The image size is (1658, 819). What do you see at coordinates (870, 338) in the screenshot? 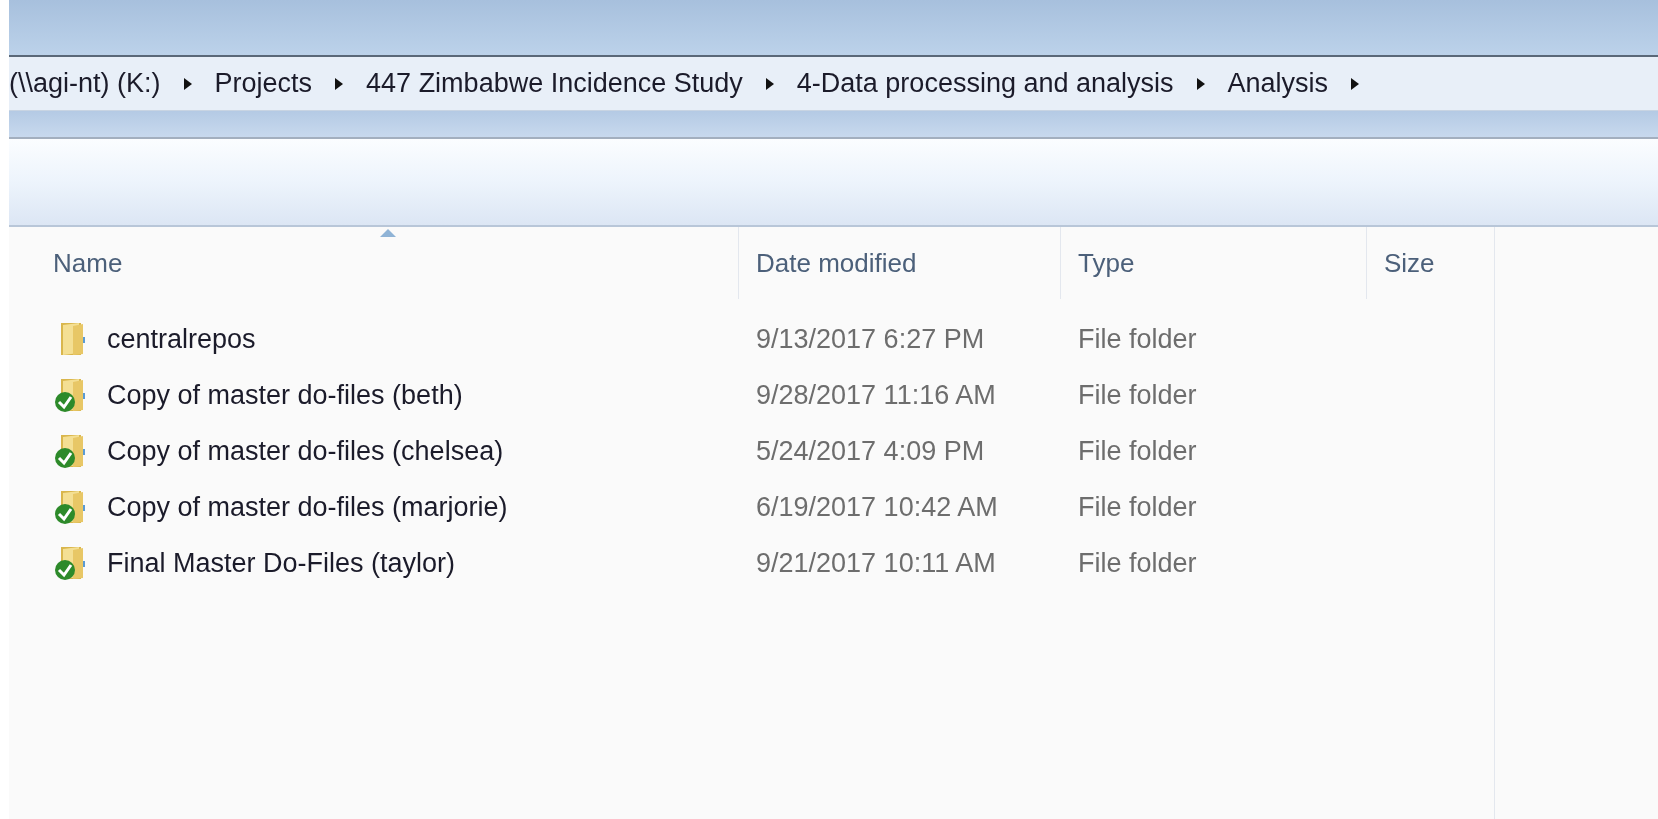
I see `date-modified: 9/13/2017 6:27 PM` at bounding box center [870, 338].